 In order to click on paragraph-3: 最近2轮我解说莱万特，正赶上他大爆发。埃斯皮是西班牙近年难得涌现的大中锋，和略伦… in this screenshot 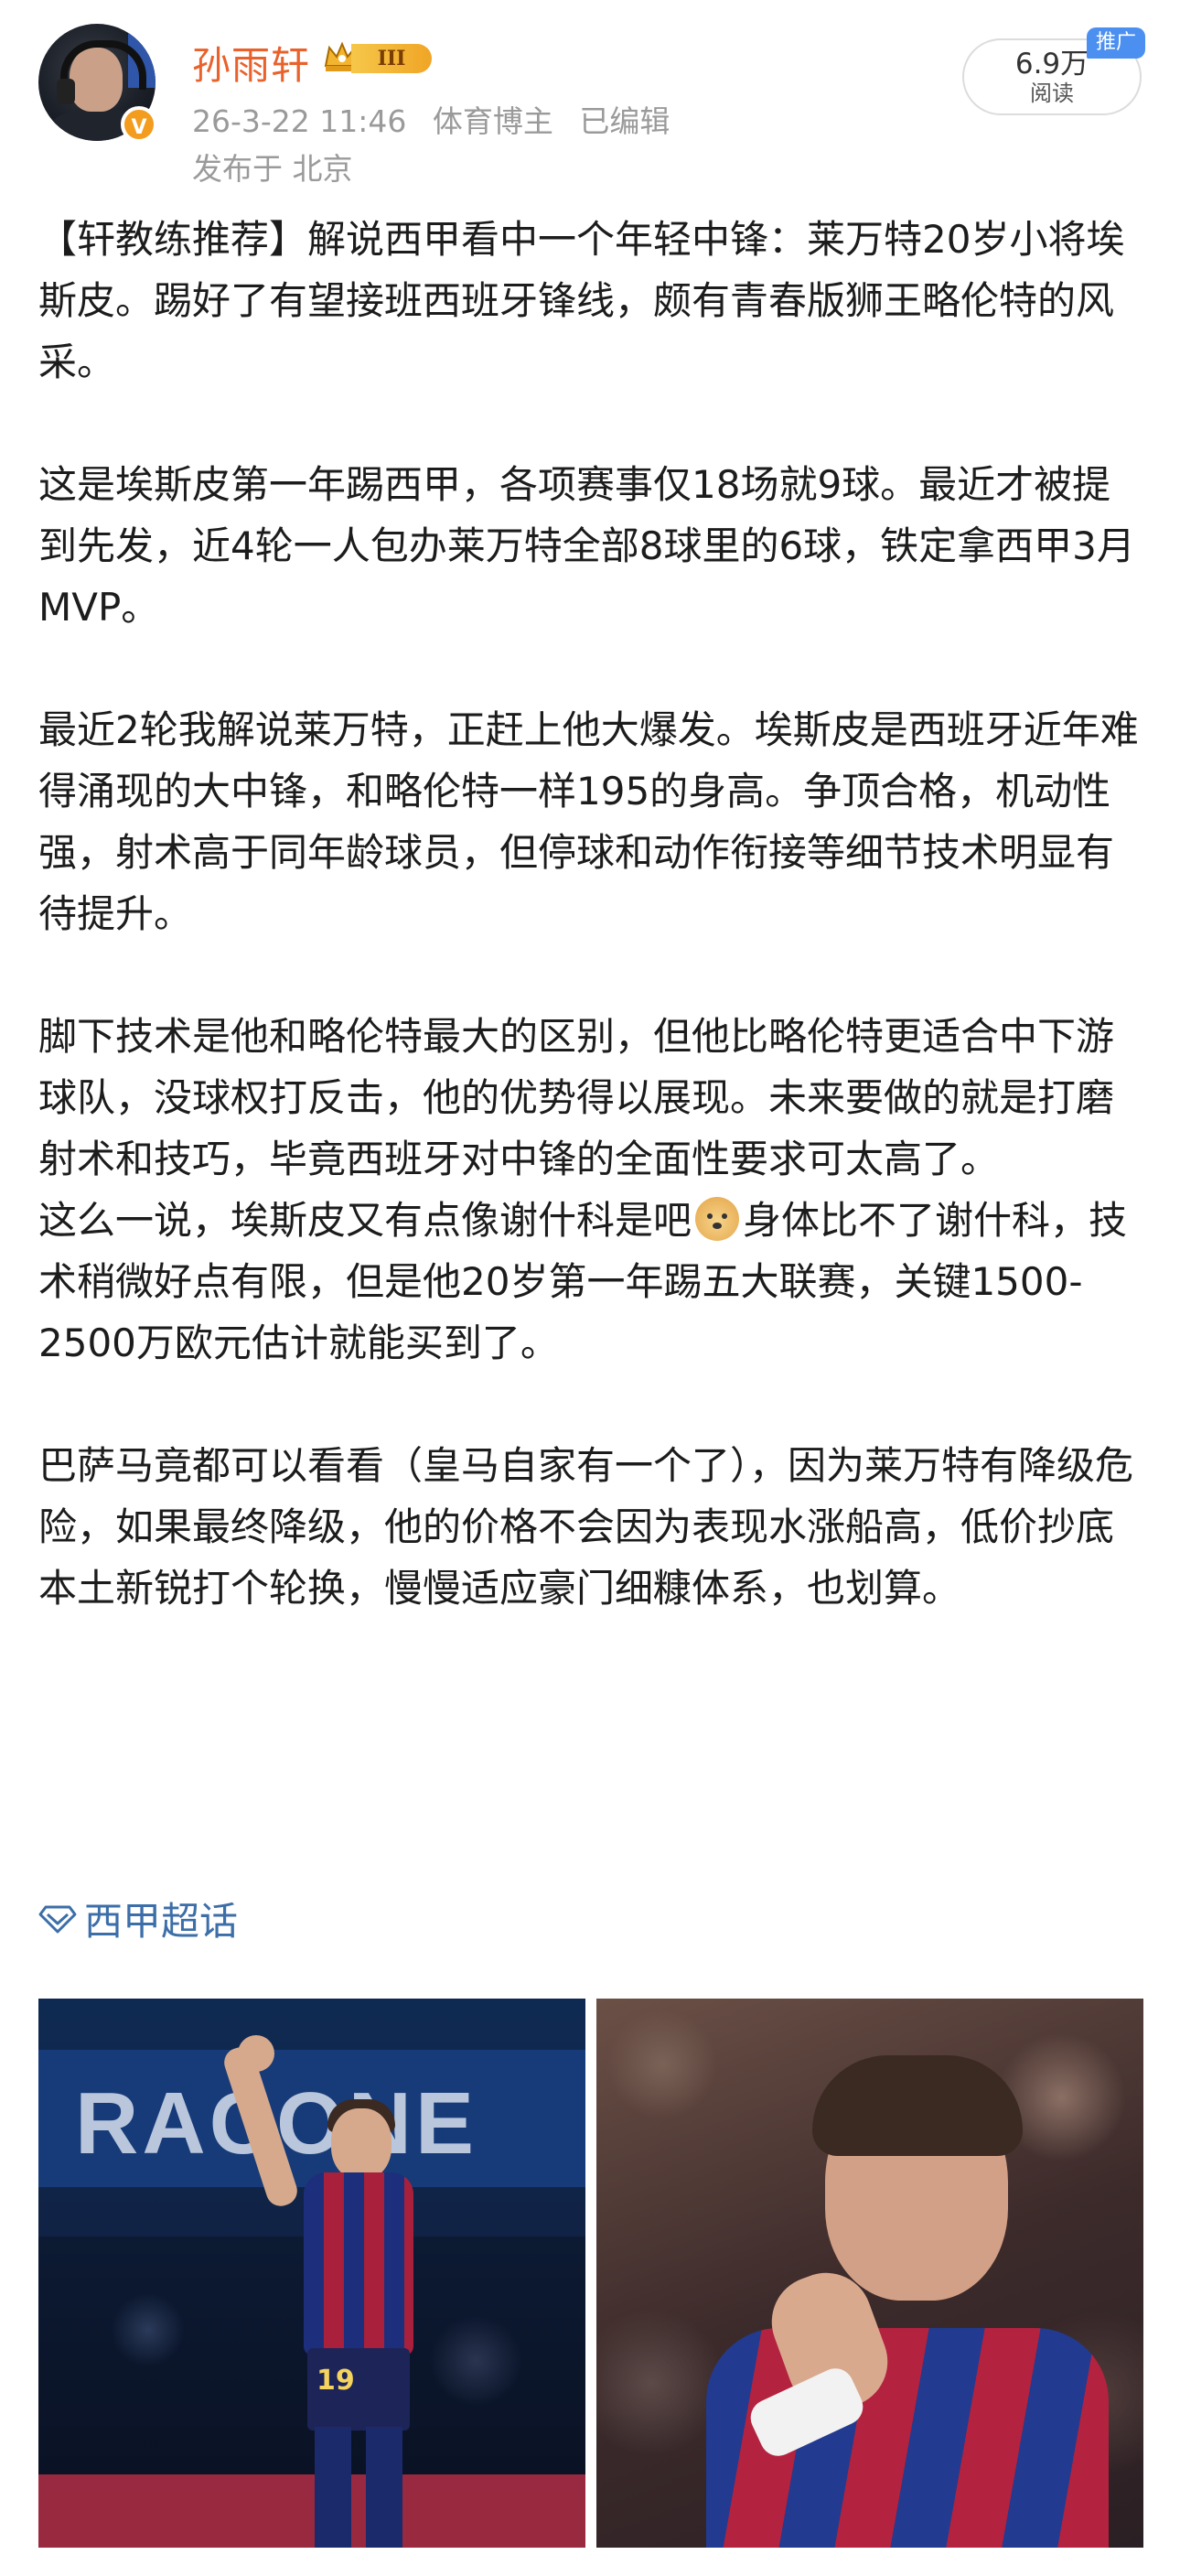, I will do `click(588, 821)`.